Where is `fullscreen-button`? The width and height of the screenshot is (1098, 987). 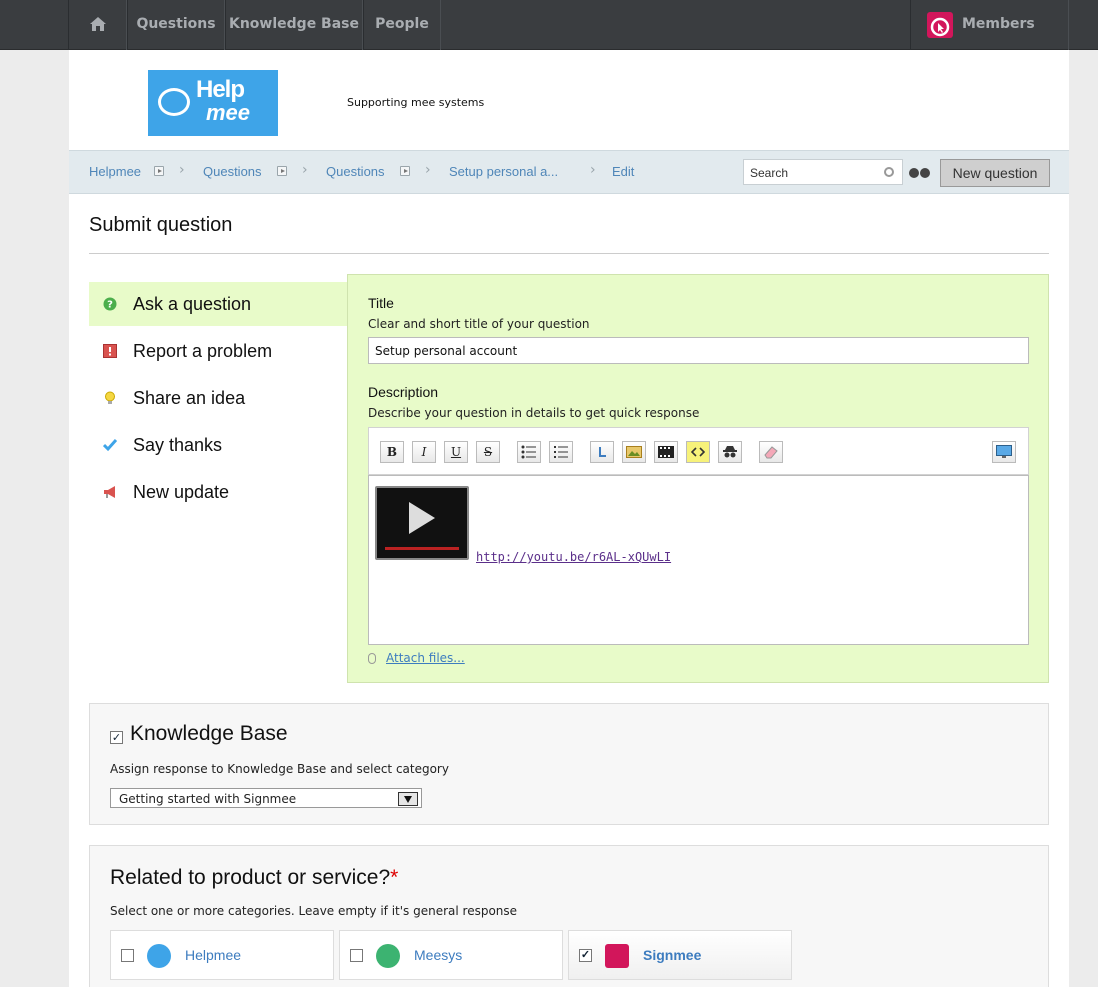
fullscreen-button is located at coordinates (1004, 452).